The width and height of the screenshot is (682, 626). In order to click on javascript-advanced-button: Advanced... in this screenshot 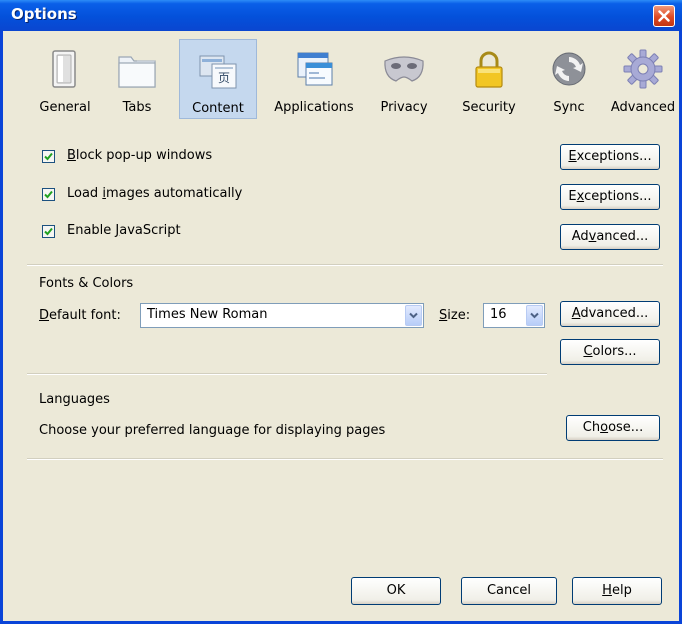, I will do `click(610, 237)`.